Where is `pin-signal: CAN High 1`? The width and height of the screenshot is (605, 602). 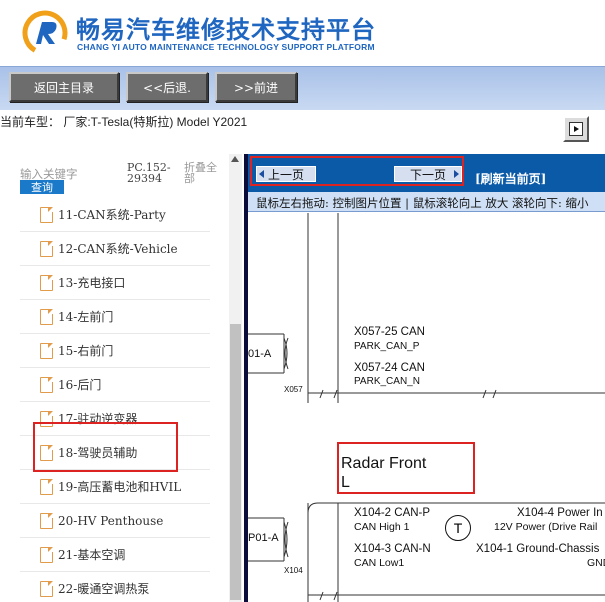
pin-signal: CAN High 1 is located at coordinates (382, 527).